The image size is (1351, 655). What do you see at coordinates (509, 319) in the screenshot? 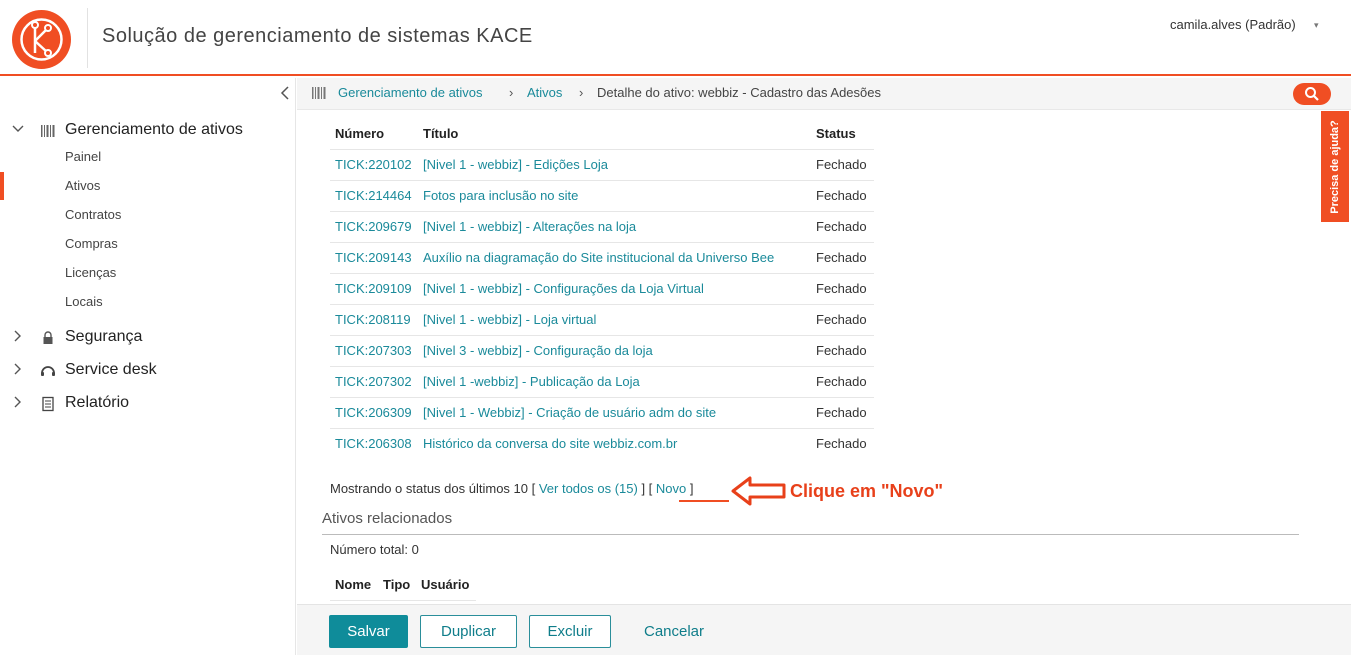
I see `ticket-title-link: [Nivel 1 - webbiz] - Loja virtual` at bounding box center [509, 319].